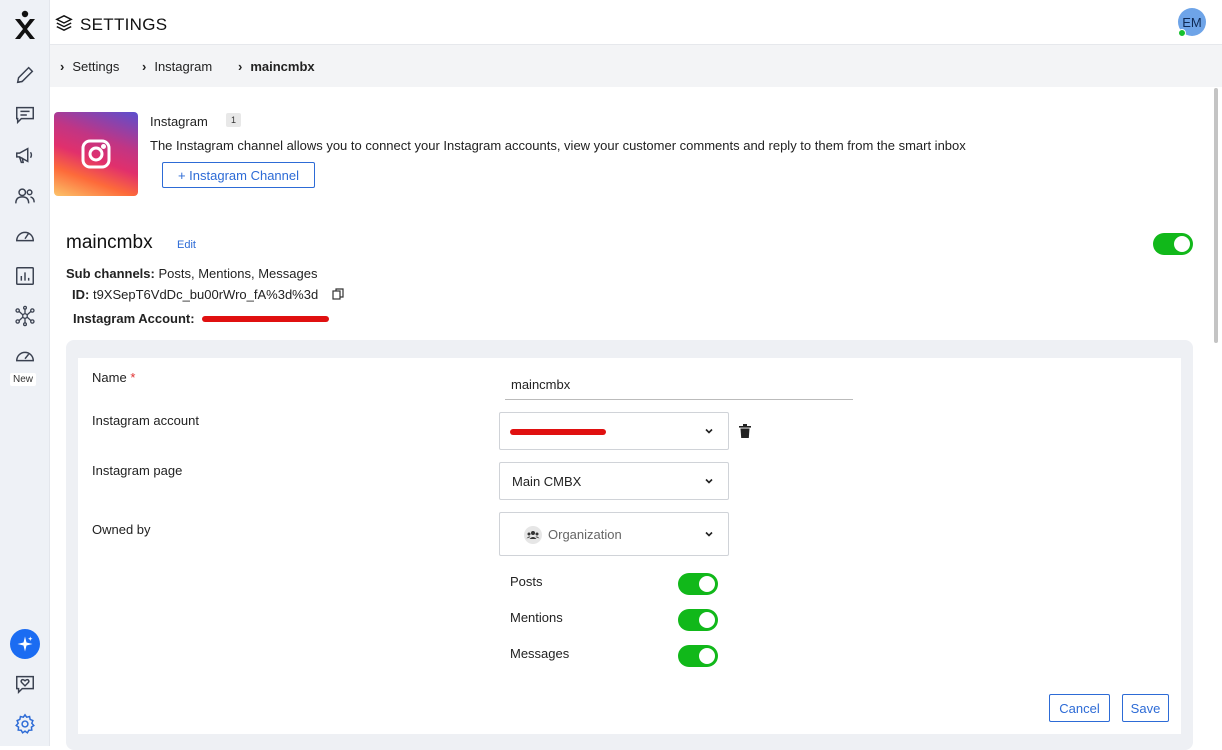 Image resolution: width=1222 pixels, height=750 pixels. I want to click on cancel-button: Cancel, so click(1079, 708).